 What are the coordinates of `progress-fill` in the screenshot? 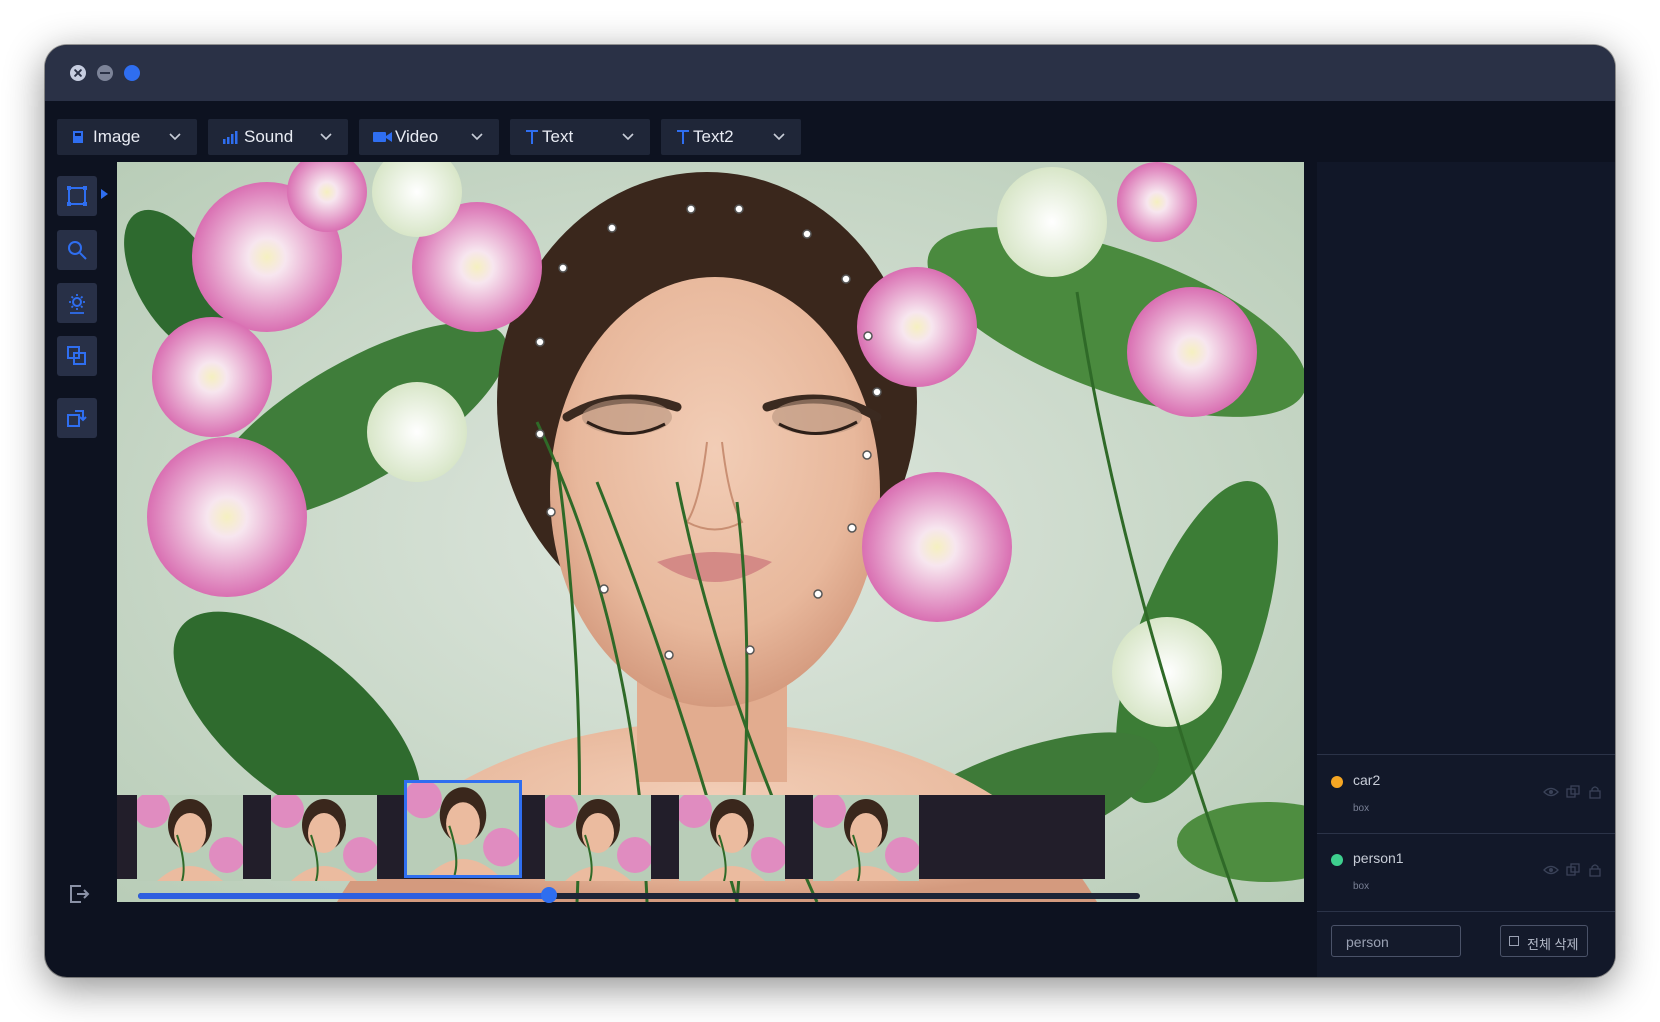 It's located at (343, 896).